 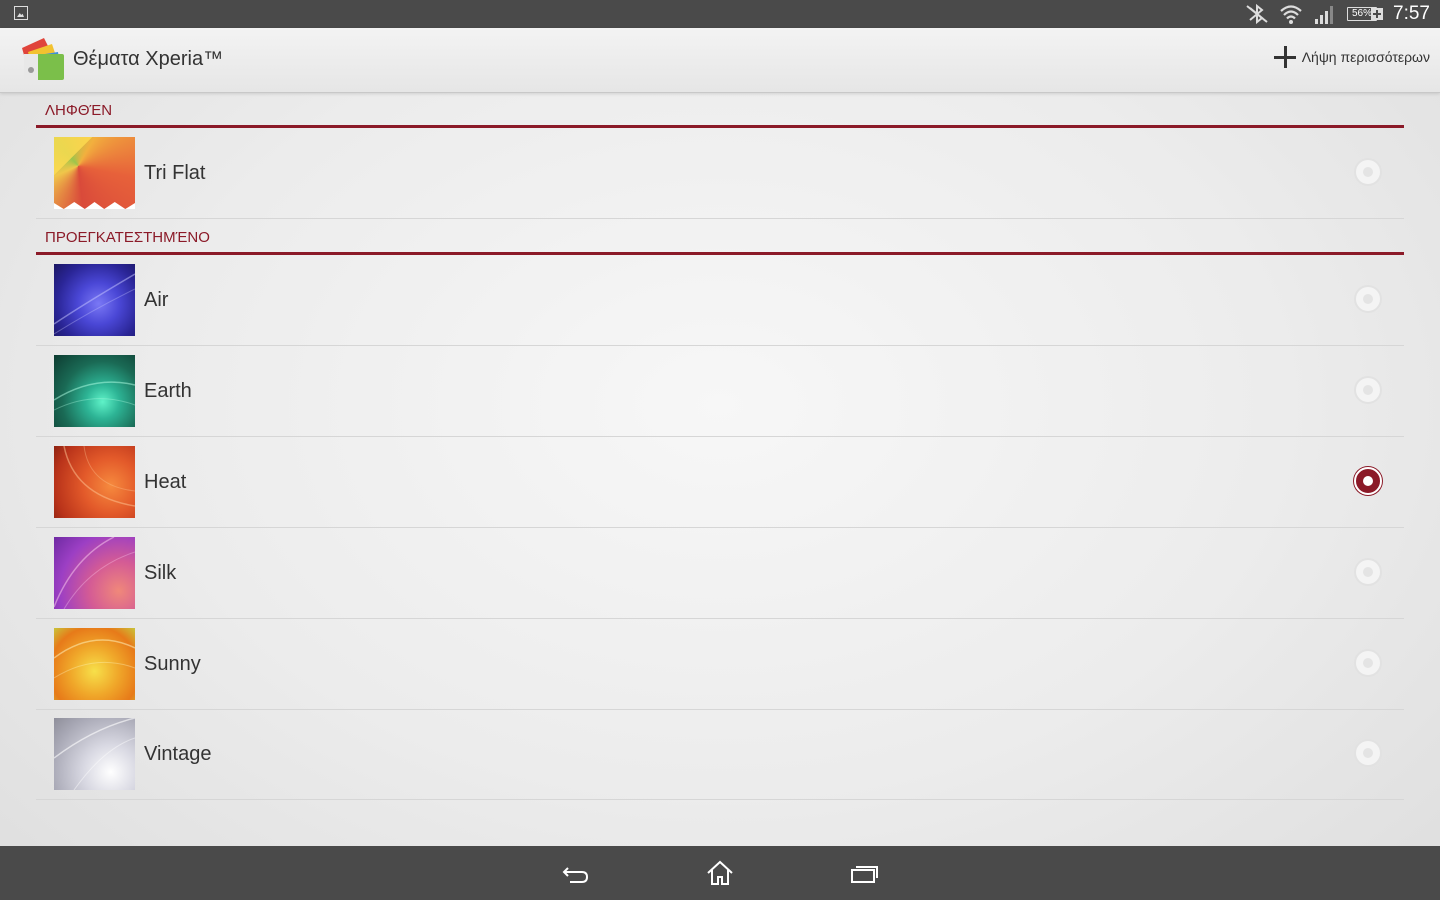 I want to click on page-title: Θέματα Xperia™, so click(x=148, y=59).